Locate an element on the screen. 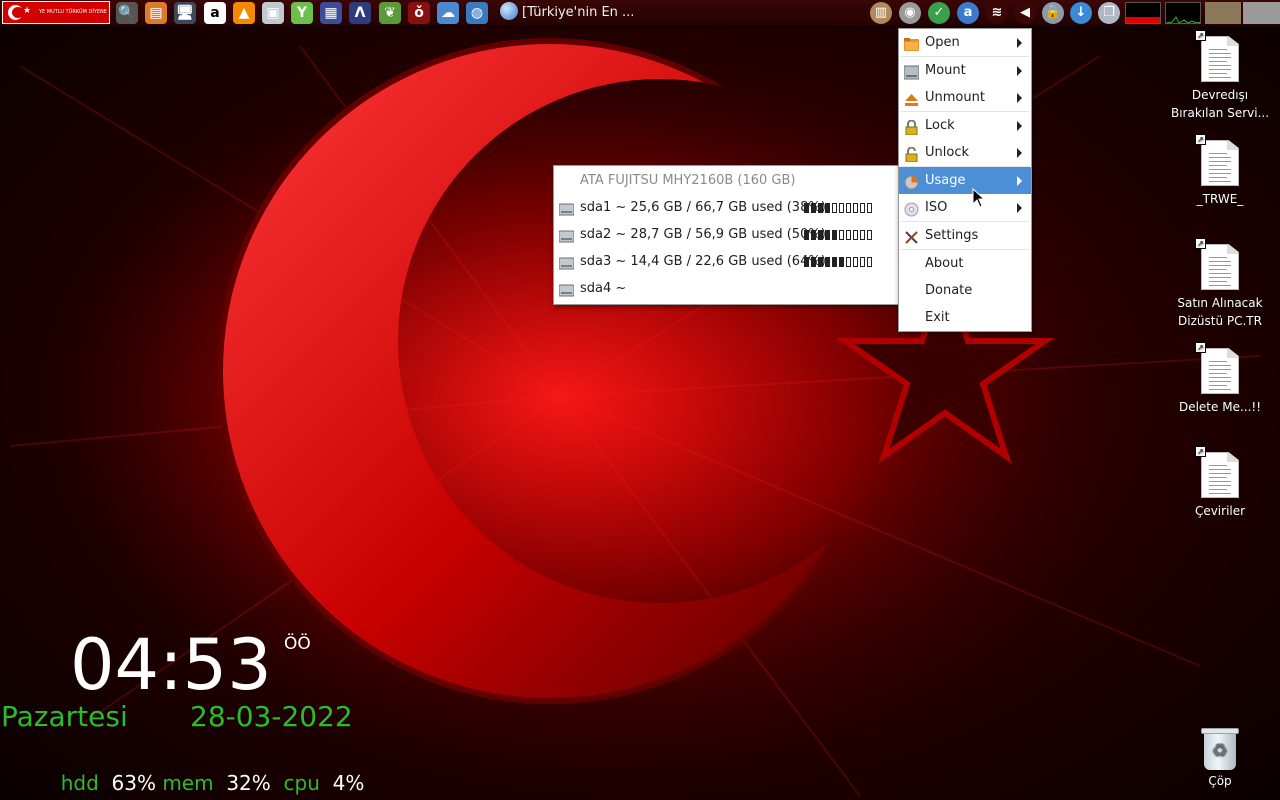 This screenshot has height=800, width=1280. tray-windows: ❐ is located at coordinates (1109, 13).